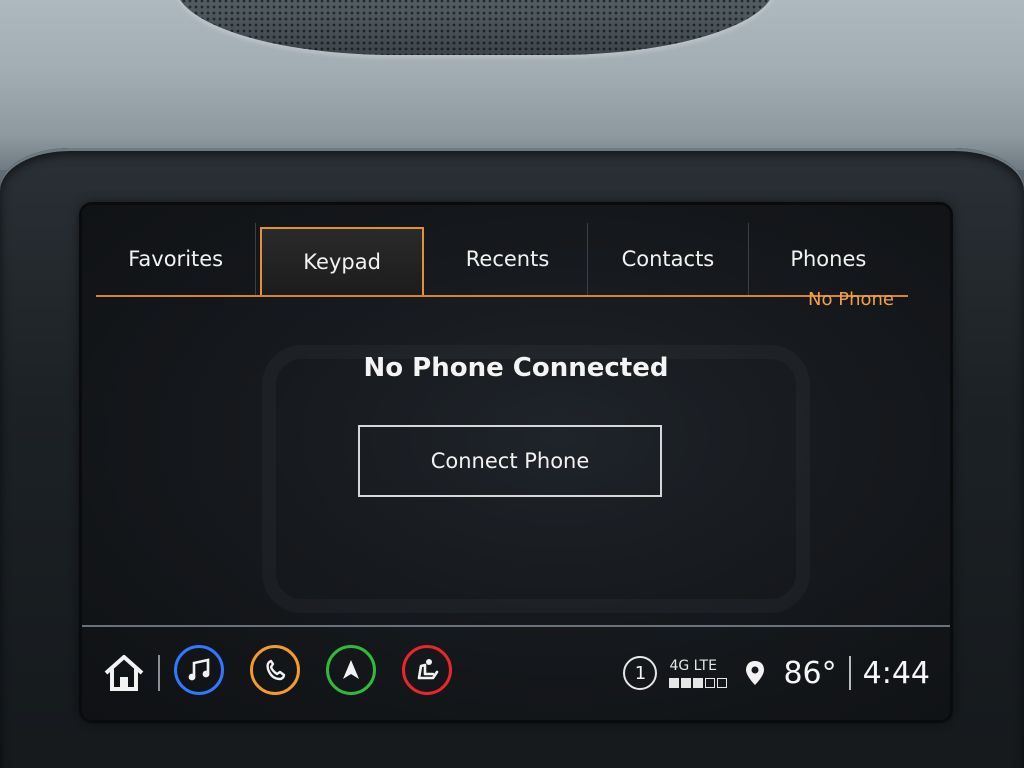 The image size is (1024, 768). I want to click on network-status: 4G LTE, so click(699, 673).